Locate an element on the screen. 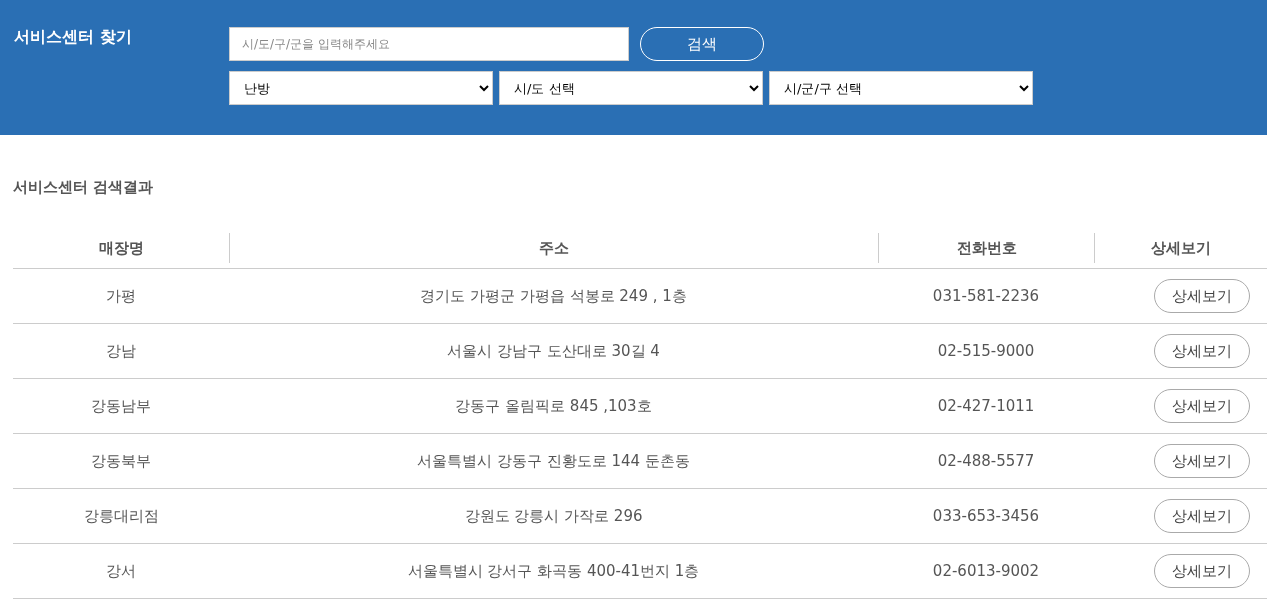  region-select: 시/도 선택 is located at coordinates (631, 88).